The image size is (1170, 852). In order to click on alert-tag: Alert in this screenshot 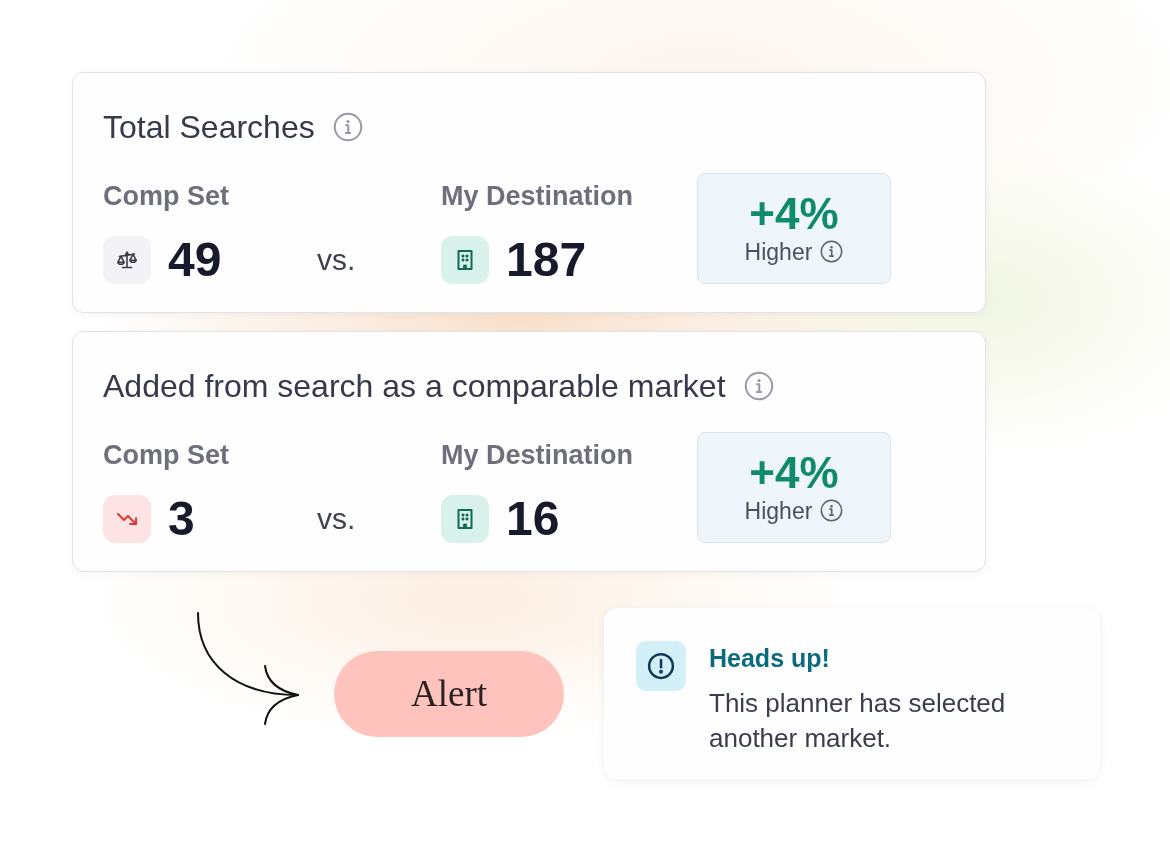, I will do `click(449, 693)`.